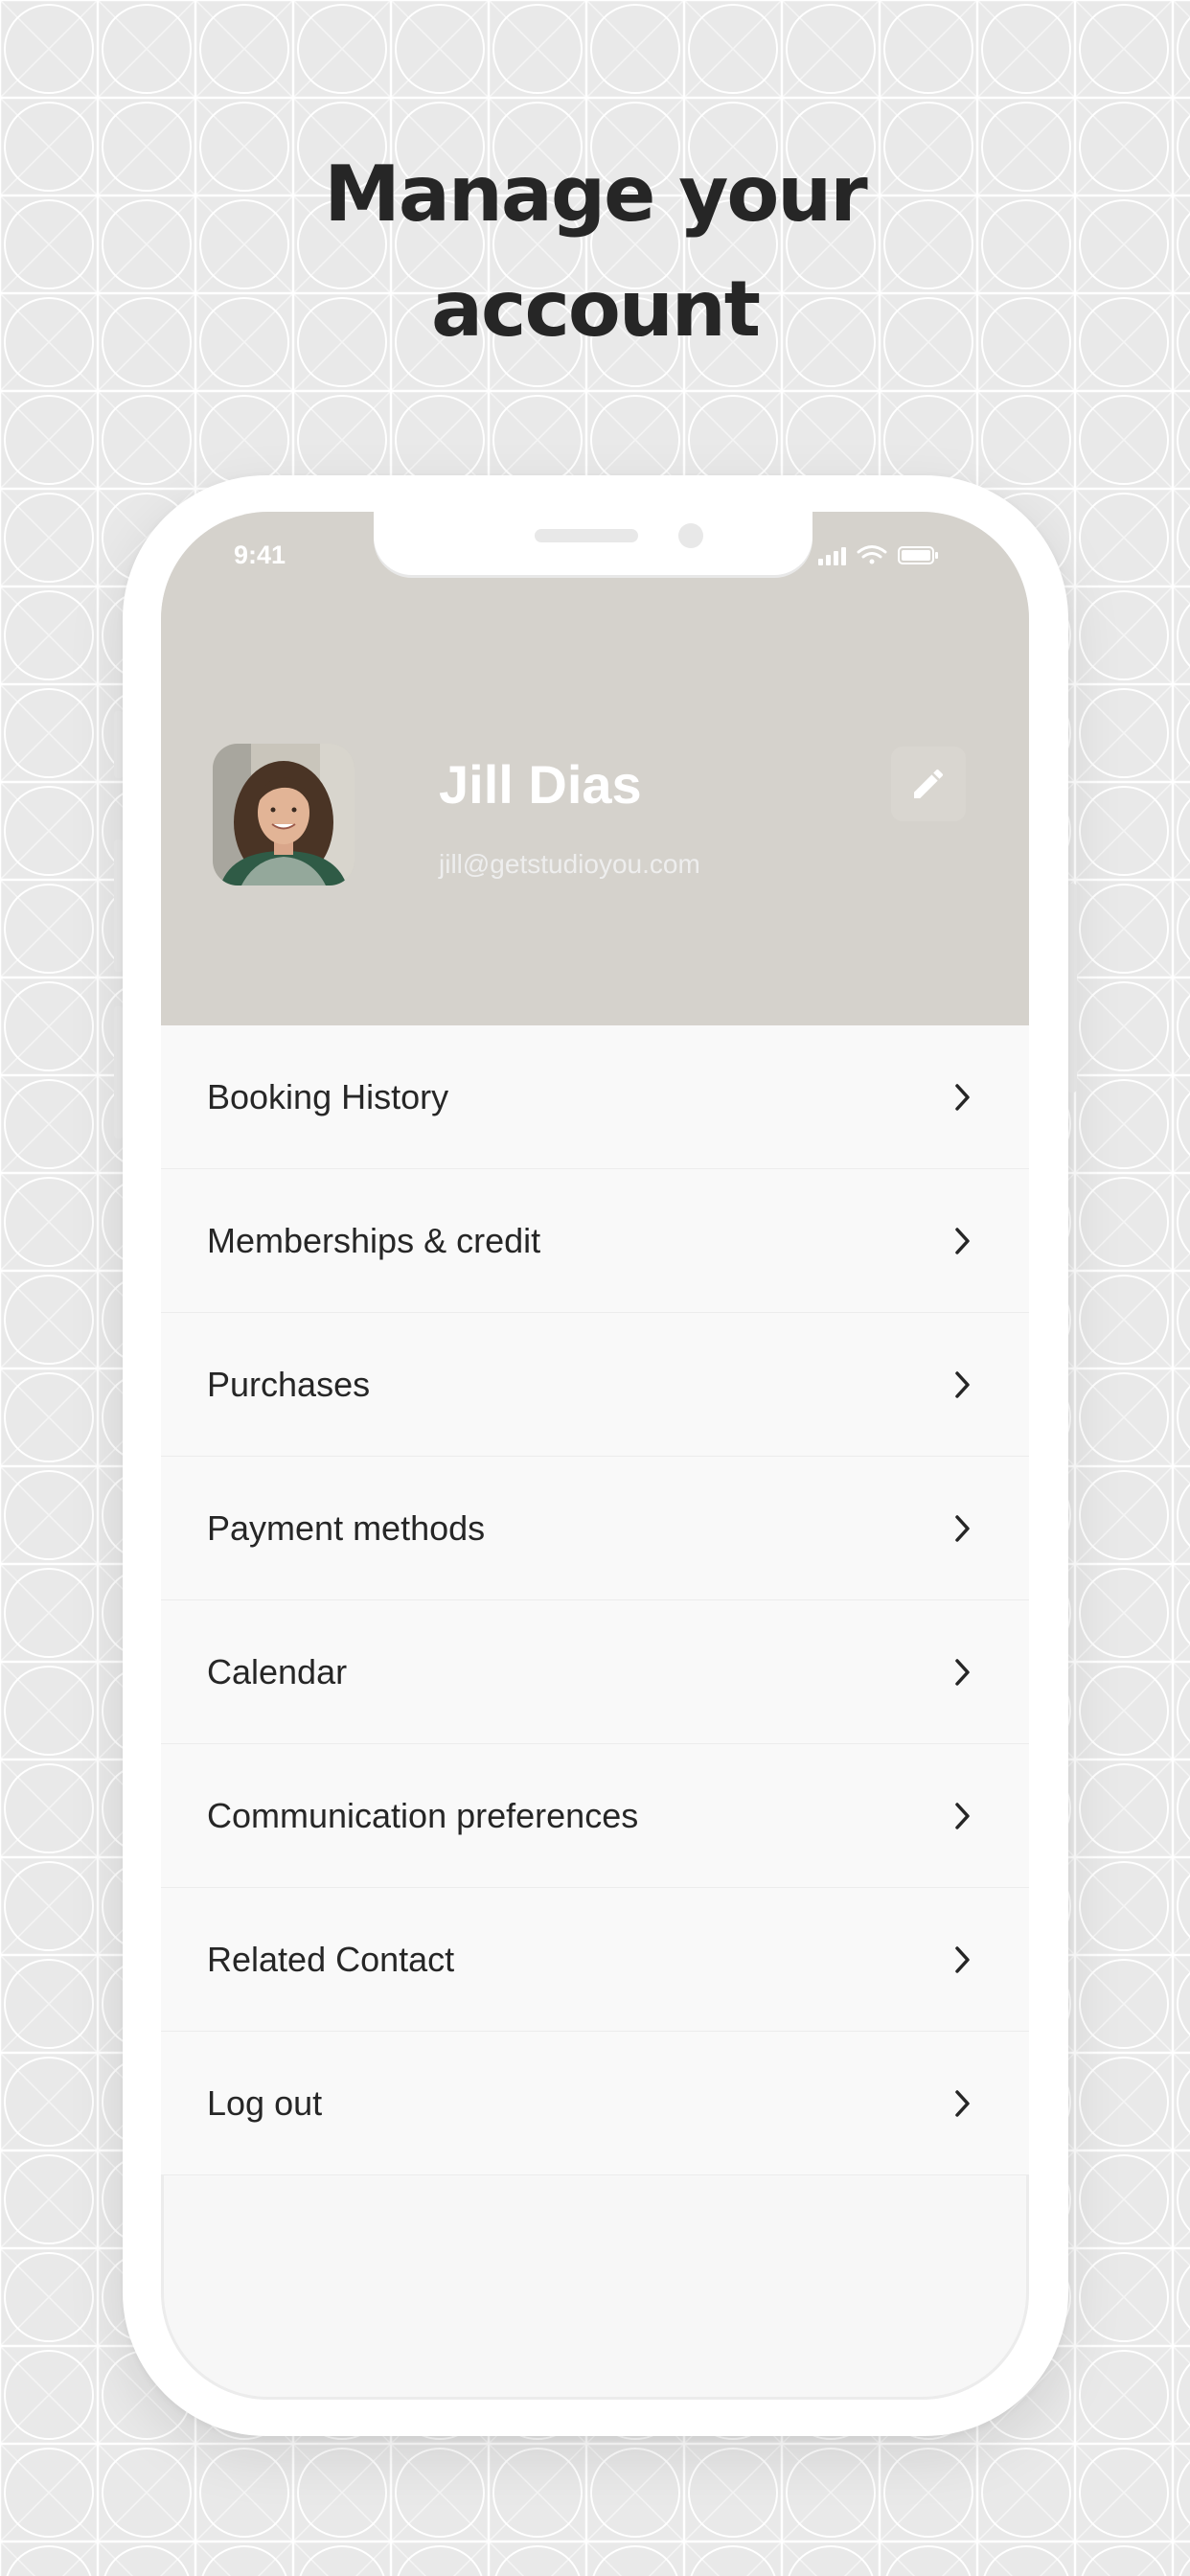 The width and height of the screenshot is (1190, 2576). Describe the element at coordinates (918, 555) in the screenshot. I see `battery-icon` at that location.